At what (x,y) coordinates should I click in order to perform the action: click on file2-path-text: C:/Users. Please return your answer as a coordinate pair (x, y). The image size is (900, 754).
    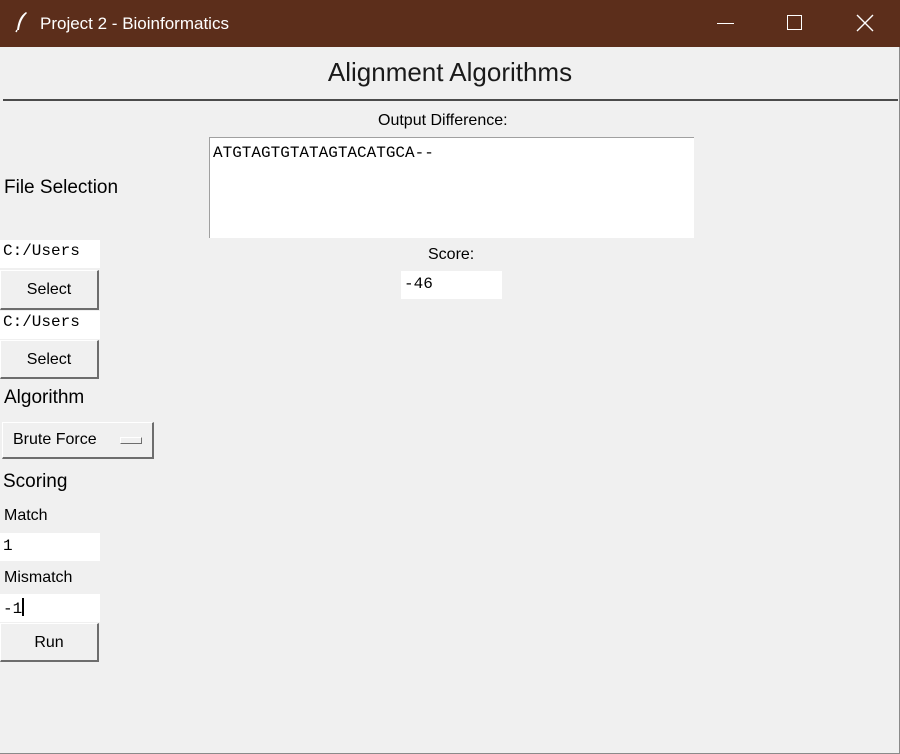
    Looking at the image, I should click on (41, 322).